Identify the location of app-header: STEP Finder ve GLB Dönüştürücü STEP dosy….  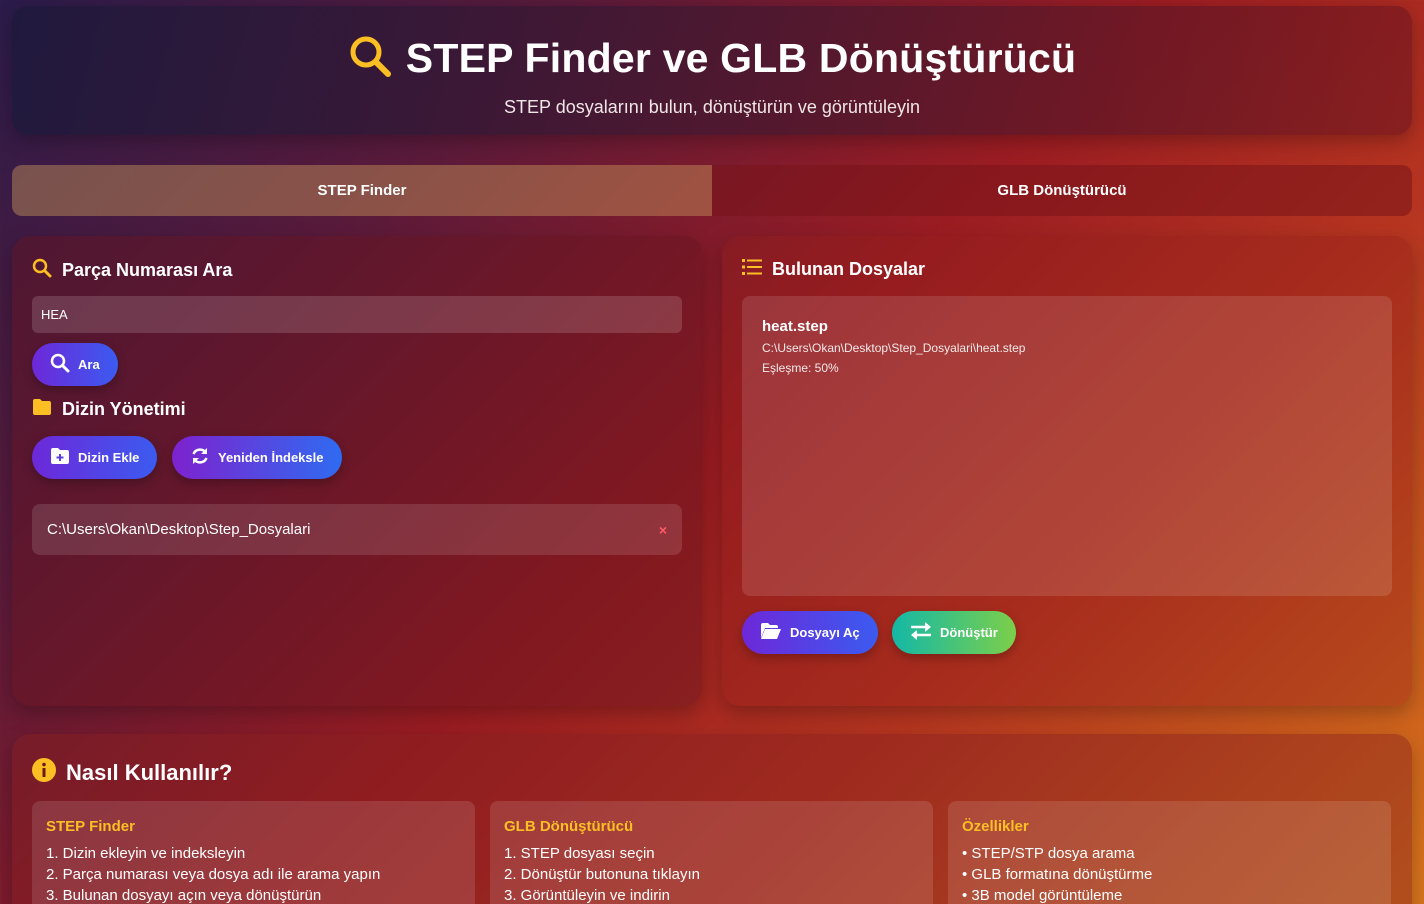
(712, 70).